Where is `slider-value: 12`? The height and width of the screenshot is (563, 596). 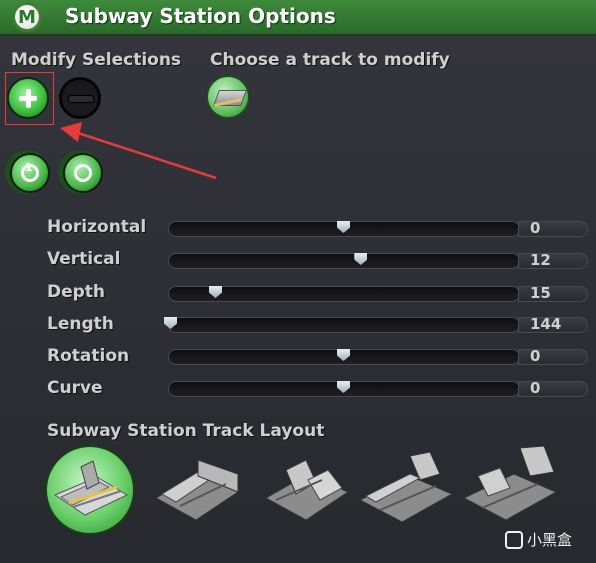 slider-value: 12 is located at coordinates (540, 260).